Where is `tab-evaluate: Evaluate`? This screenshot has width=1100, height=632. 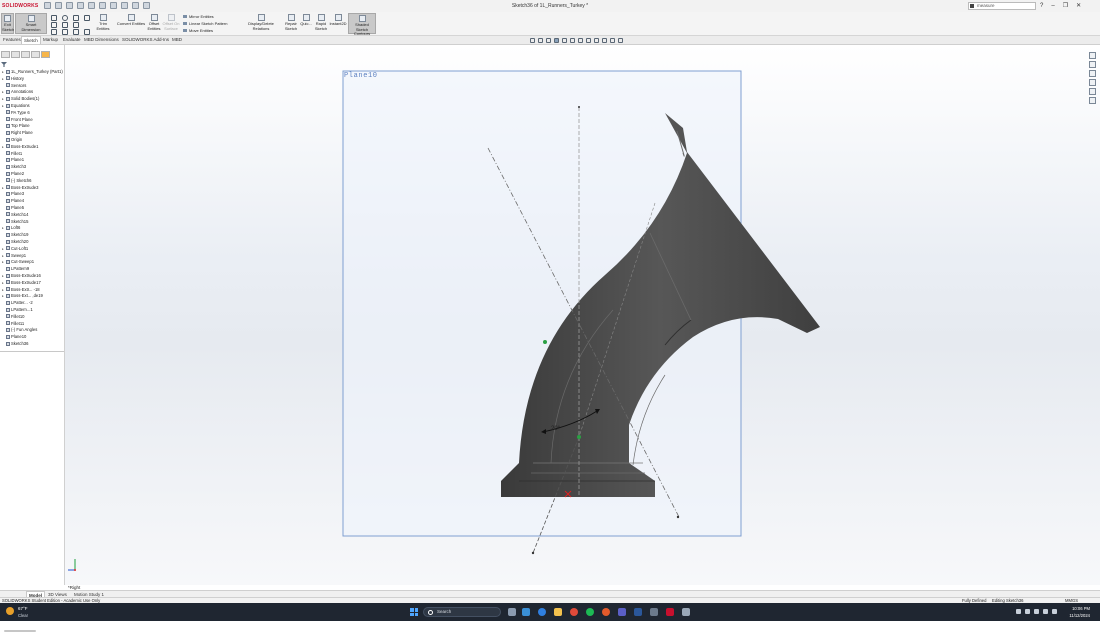 tab-evaluate: Evaluate is located at coordinates (72, 40).